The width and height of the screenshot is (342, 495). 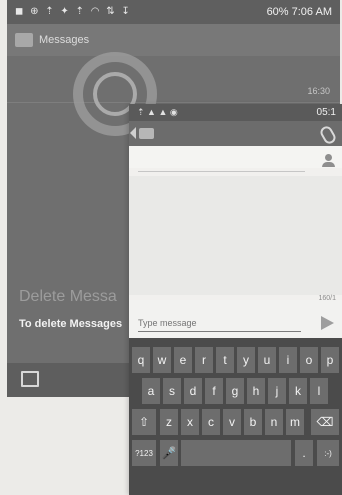 What do you see at coordinates (211, 422) in the screenshot?
I see `key-c: c` at bounding box center [211, 422].